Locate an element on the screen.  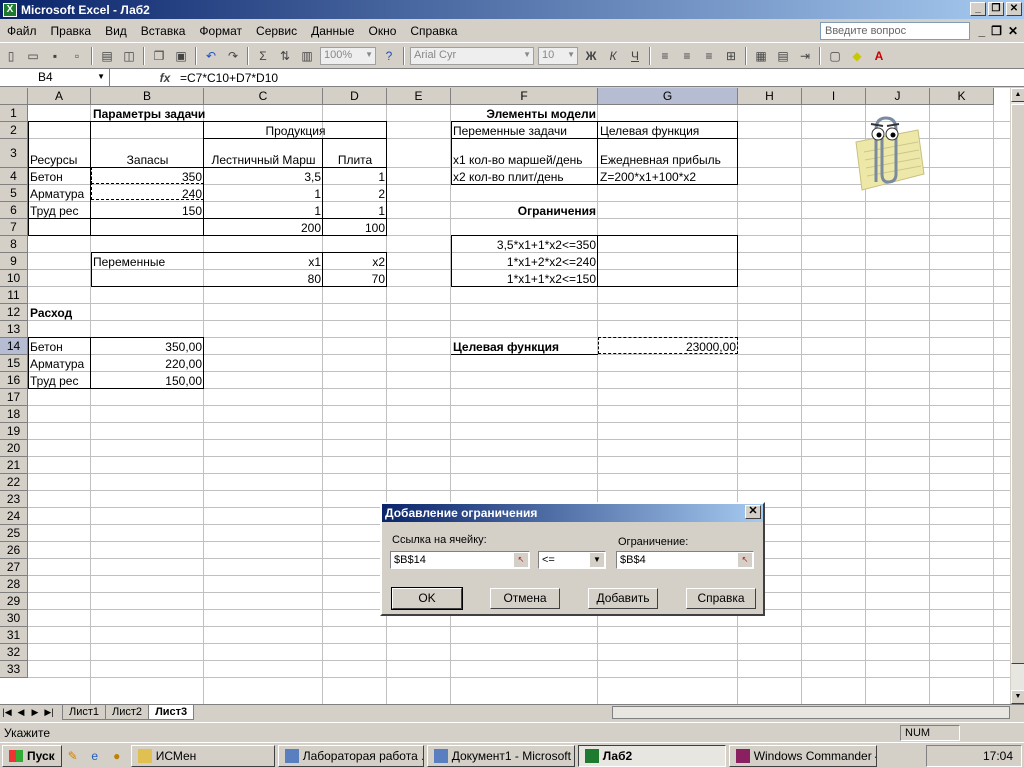
last-sheet-icon: ▶| is located at coordinates (49, 712).